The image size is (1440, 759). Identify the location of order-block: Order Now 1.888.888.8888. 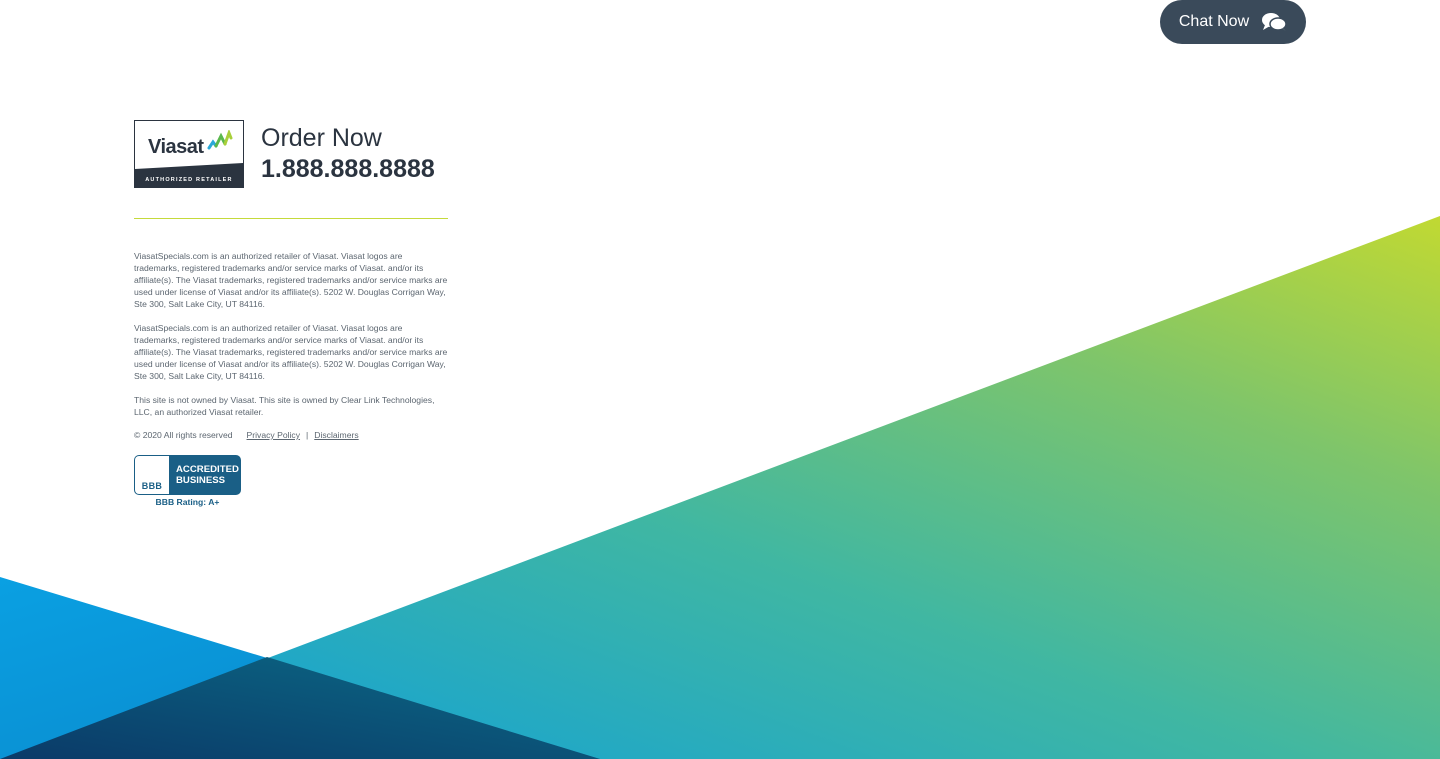
(348, 154).